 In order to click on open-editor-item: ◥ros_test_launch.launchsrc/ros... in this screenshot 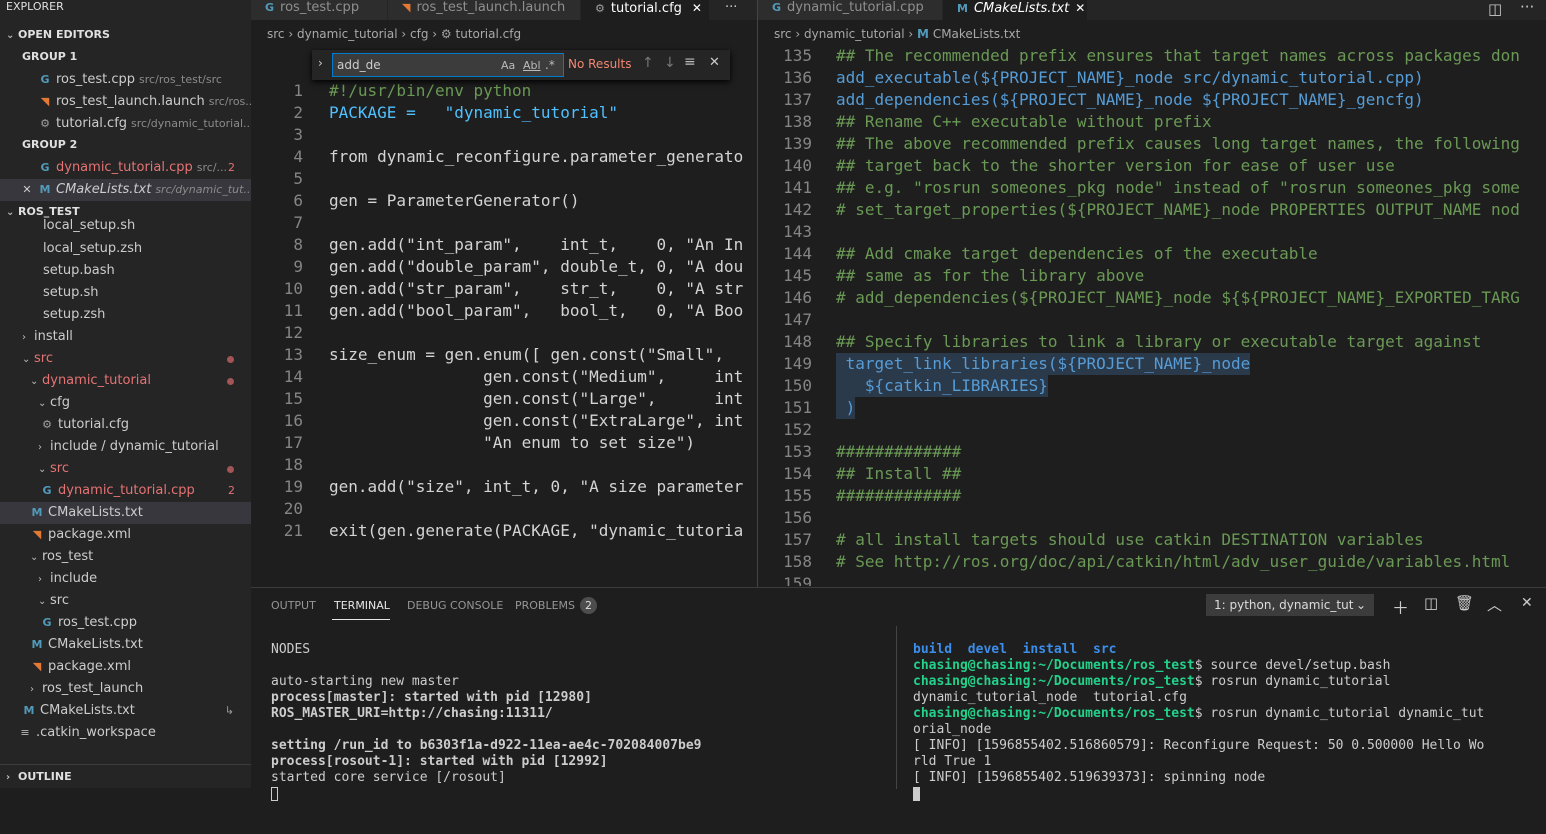, I will do `click(125, 102)`.